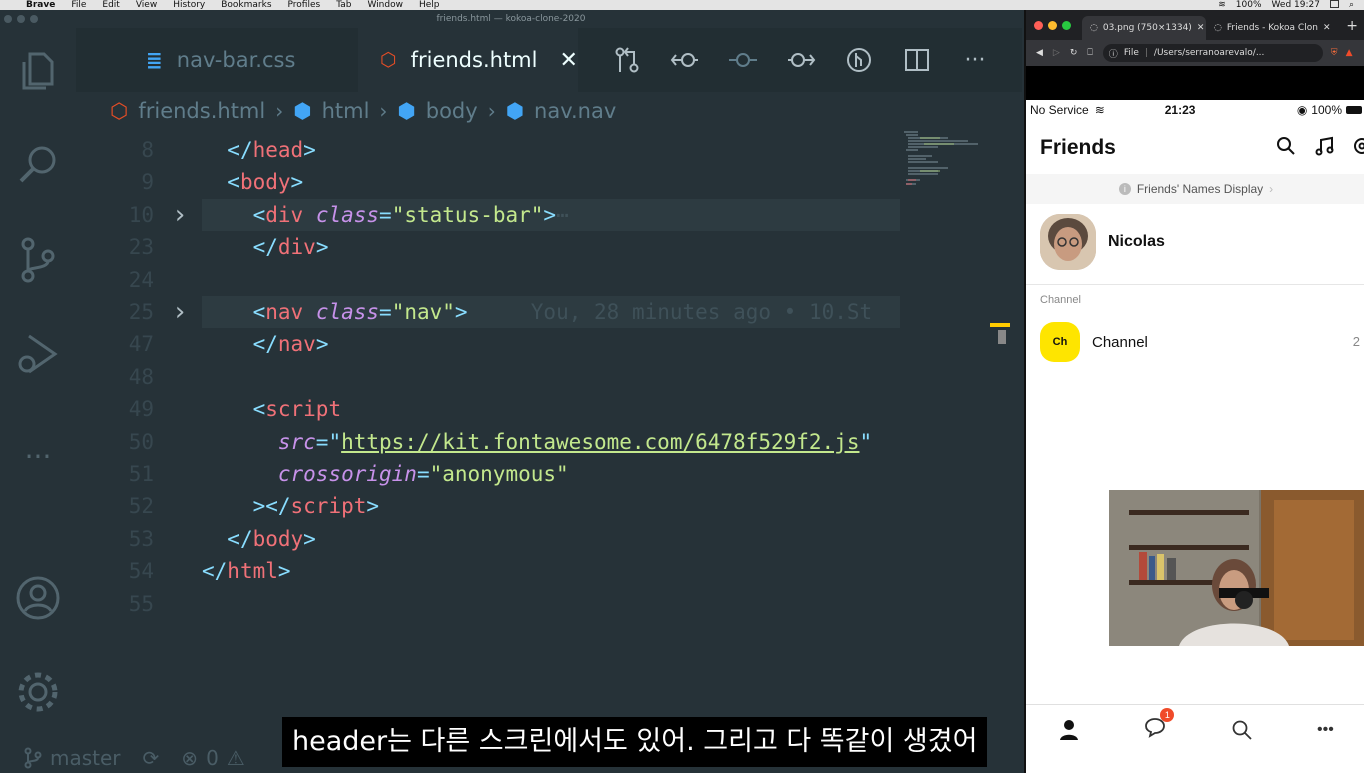  What do you see at coordinates (1180, 110) in the screenshot?
I see `phone-time: 21:23` at bounding box center [1180, 110].